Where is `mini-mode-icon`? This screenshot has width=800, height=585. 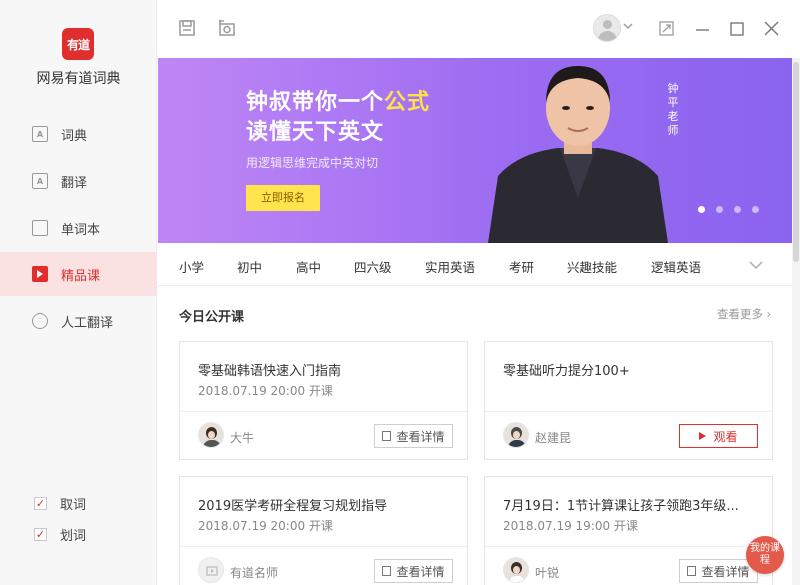
mini-mode-icon is located at coordinates (666, 28).